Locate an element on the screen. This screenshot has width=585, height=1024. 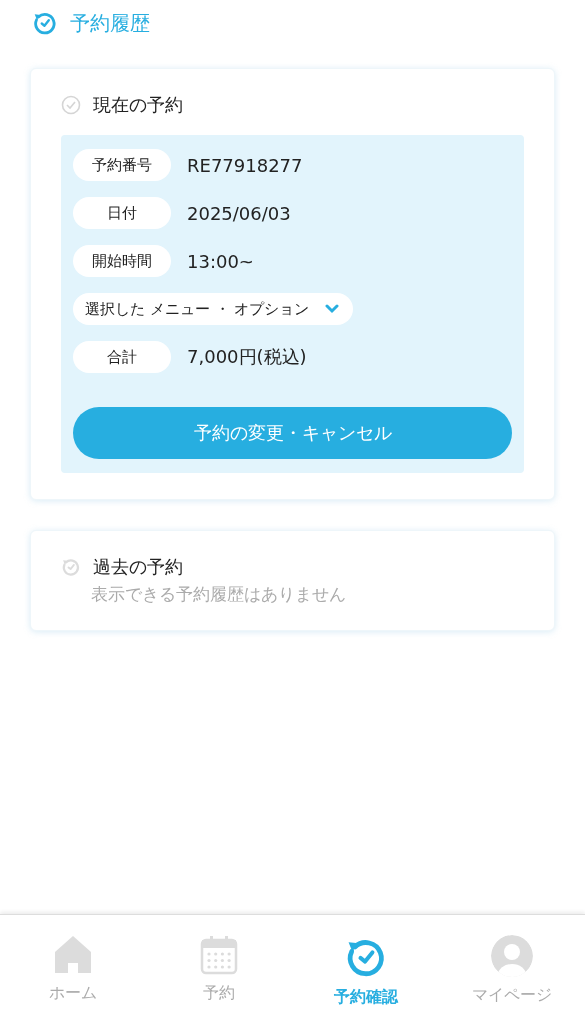
field-label: 予約番号 is located at coordinates (122, 165).